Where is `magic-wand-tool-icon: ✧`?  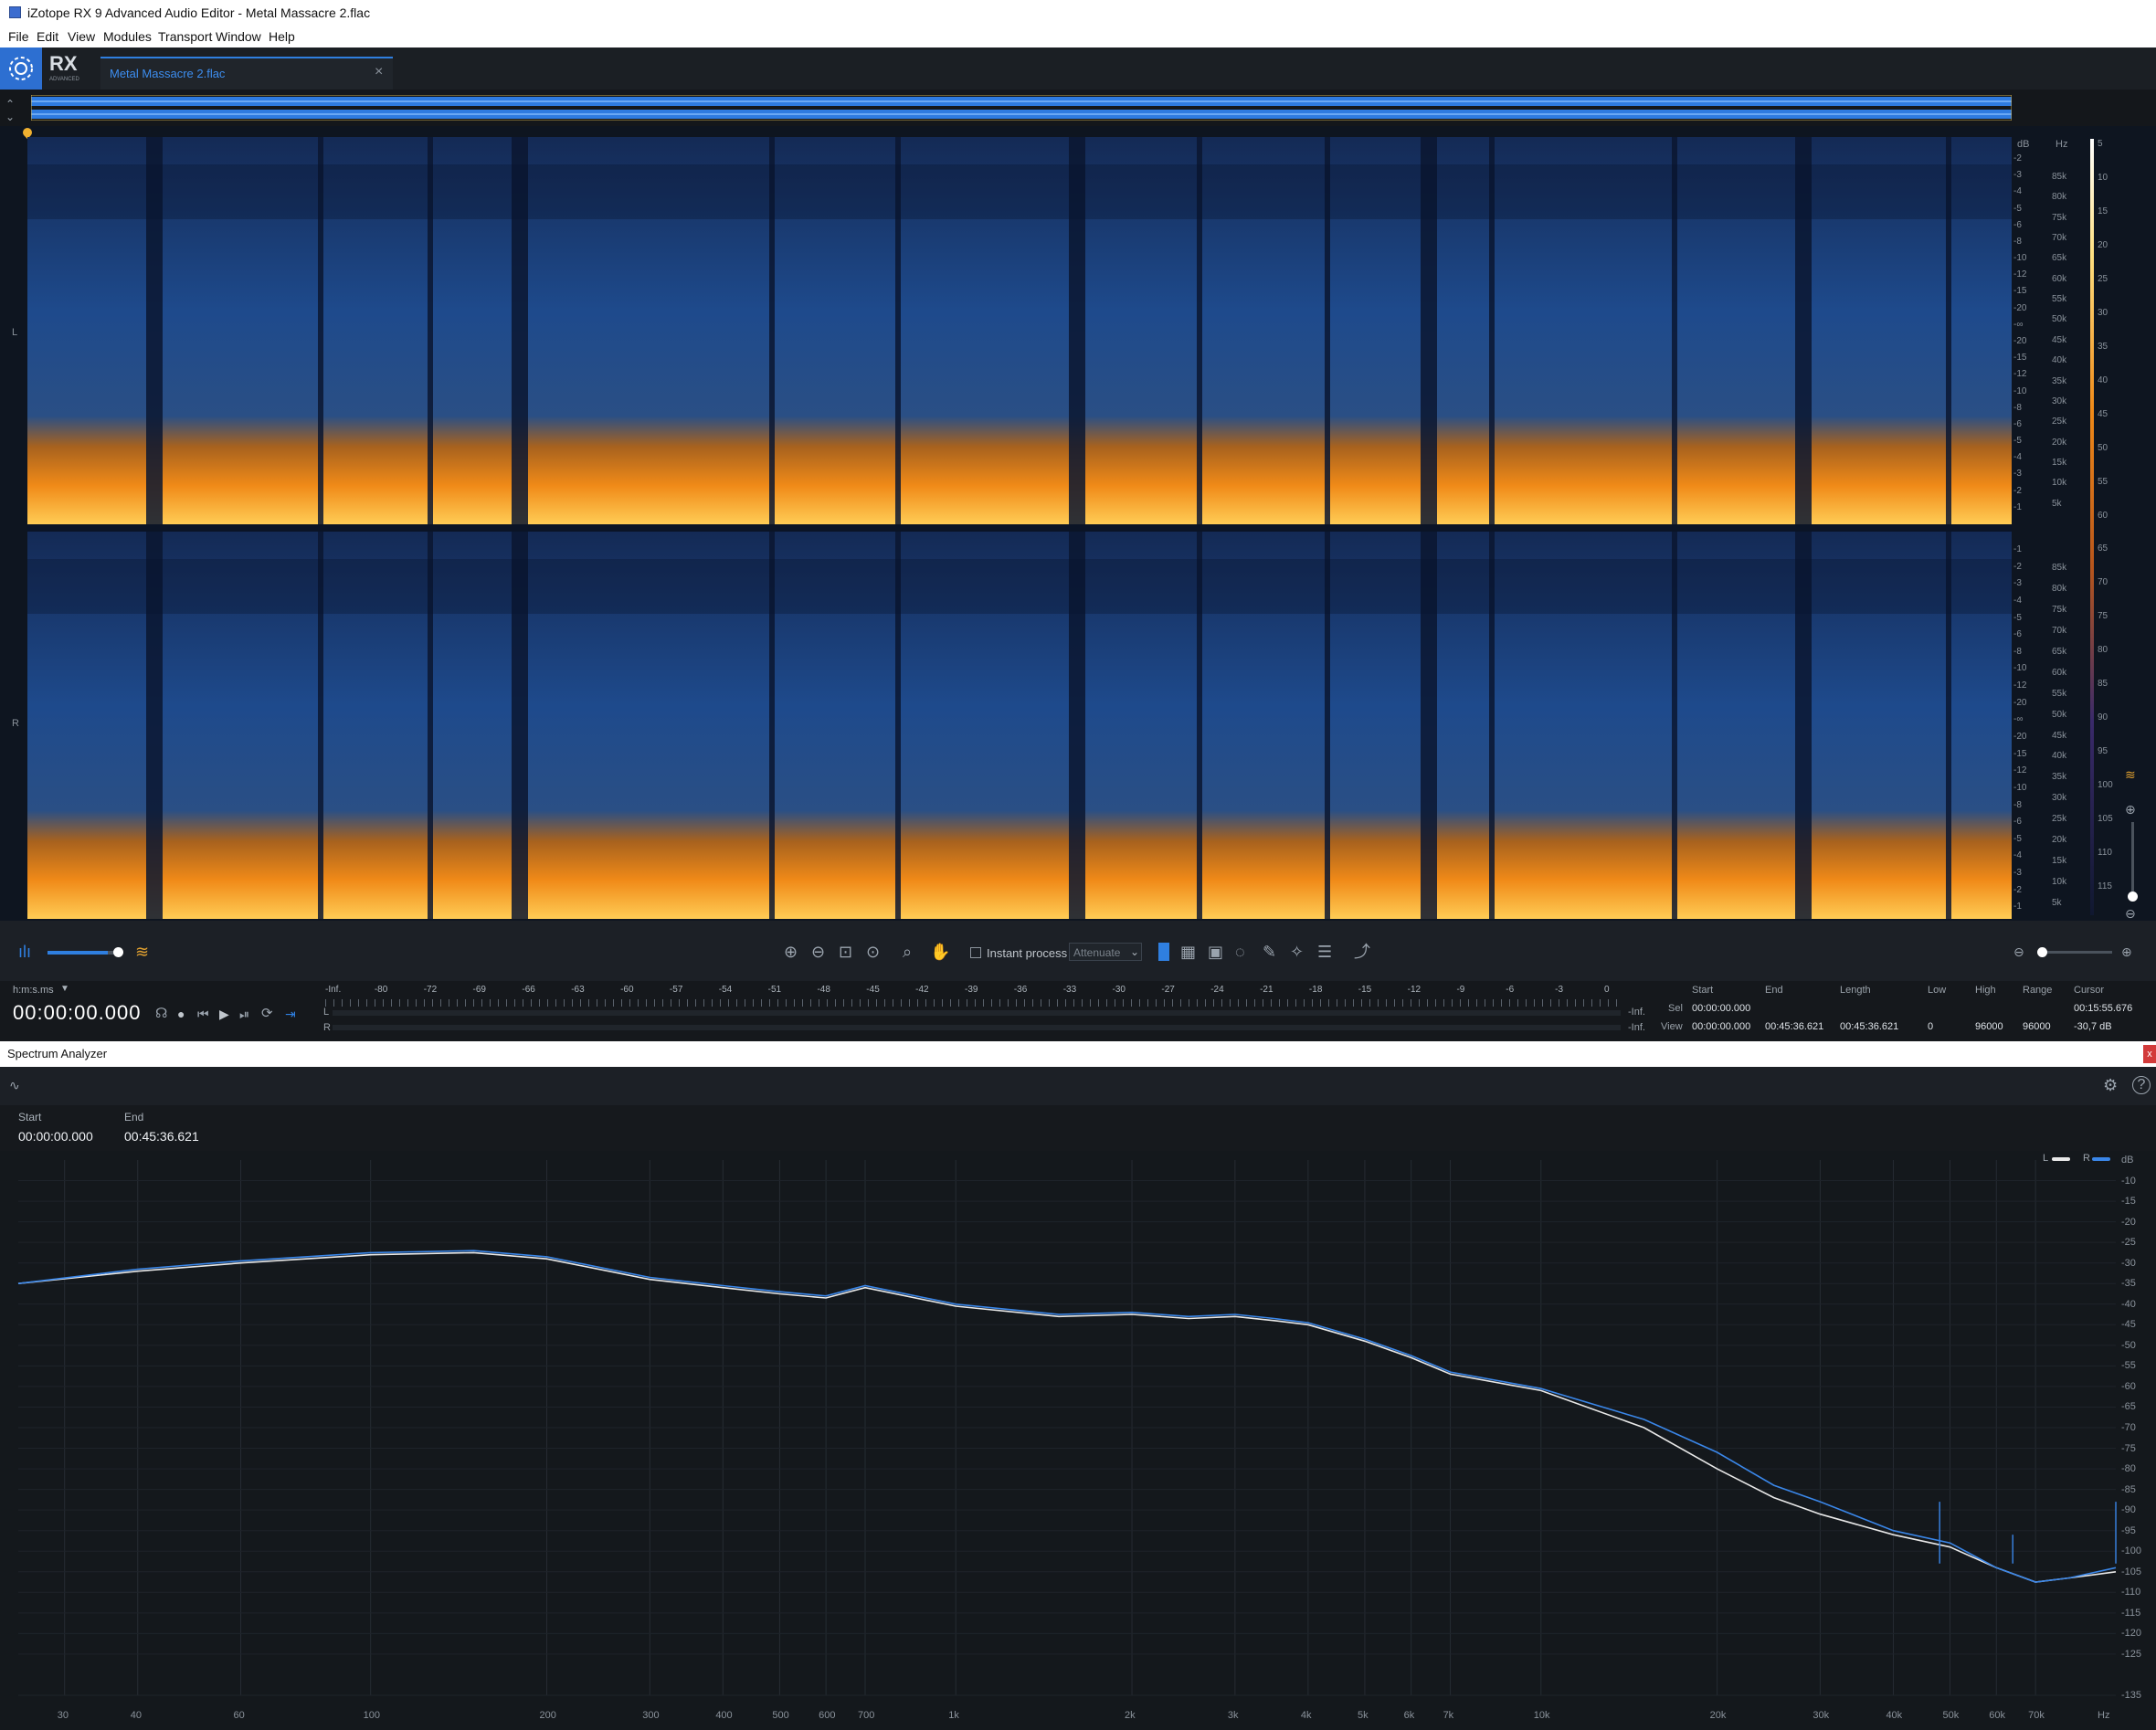
magic-wand-tool-icon: ✧ is located at coordinates (1297, 952).